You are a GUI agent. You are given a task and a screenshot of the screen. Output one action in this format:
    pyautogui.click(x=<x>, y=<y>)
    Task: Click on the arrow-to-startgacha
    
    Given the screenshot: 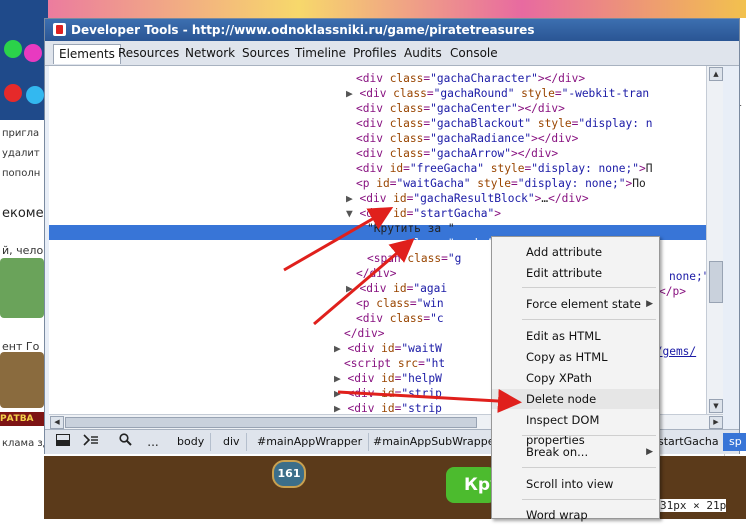 What is the action you would take?
    pyautogui.click(x=338, y=239)
    